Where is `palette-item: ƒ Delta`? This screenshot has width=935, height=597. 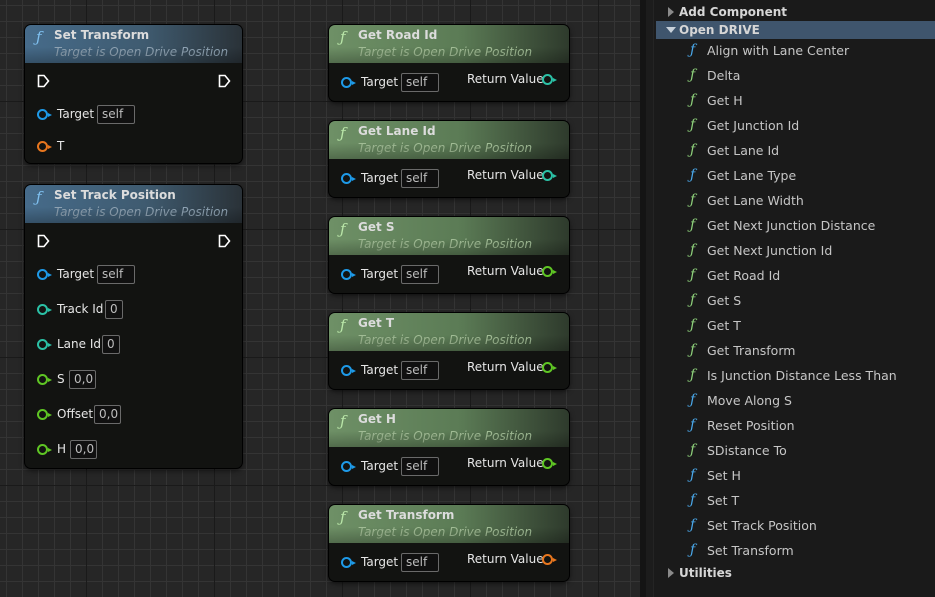
palette-item: ƒ Delta is located at coordinates (795, 76).